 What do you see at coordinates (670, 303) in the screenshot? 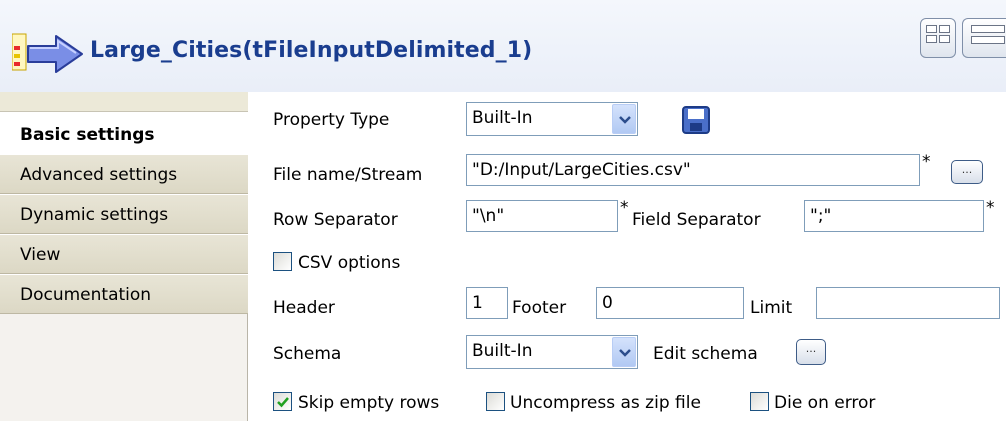
I see `footer-input: 0` at bounding box center [670, 303].